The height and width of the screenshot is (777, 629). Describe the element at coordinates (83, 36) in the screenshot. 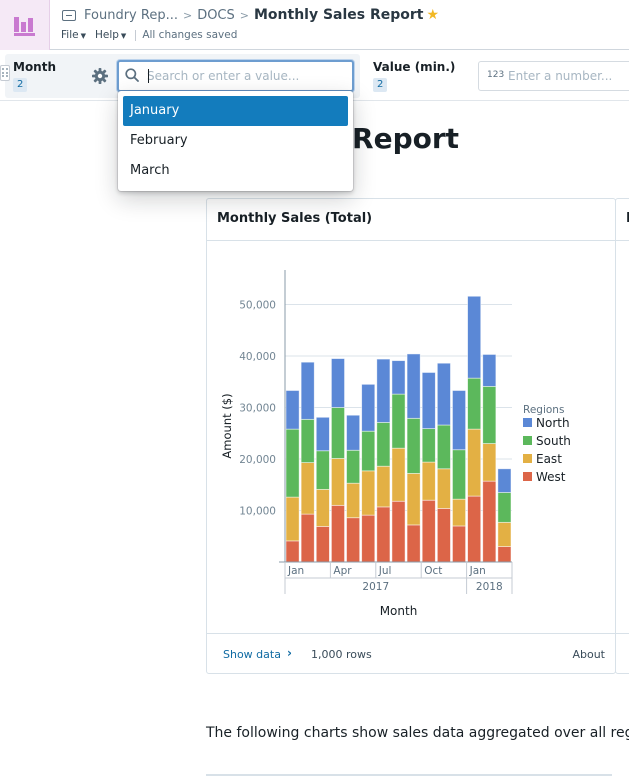

I see `caret-down-icon: ▼` at that location.